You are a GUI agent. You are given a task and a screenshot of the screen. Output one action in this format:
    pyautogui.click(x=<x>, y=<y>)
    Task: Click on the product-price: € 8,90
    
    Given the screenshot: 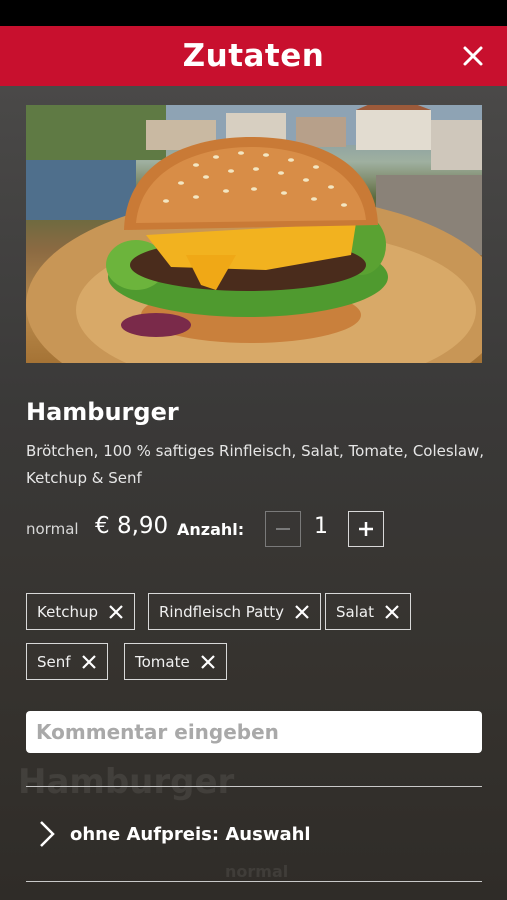 What is the action you would take?
    pyautogui.click(x=132, y=526)
    